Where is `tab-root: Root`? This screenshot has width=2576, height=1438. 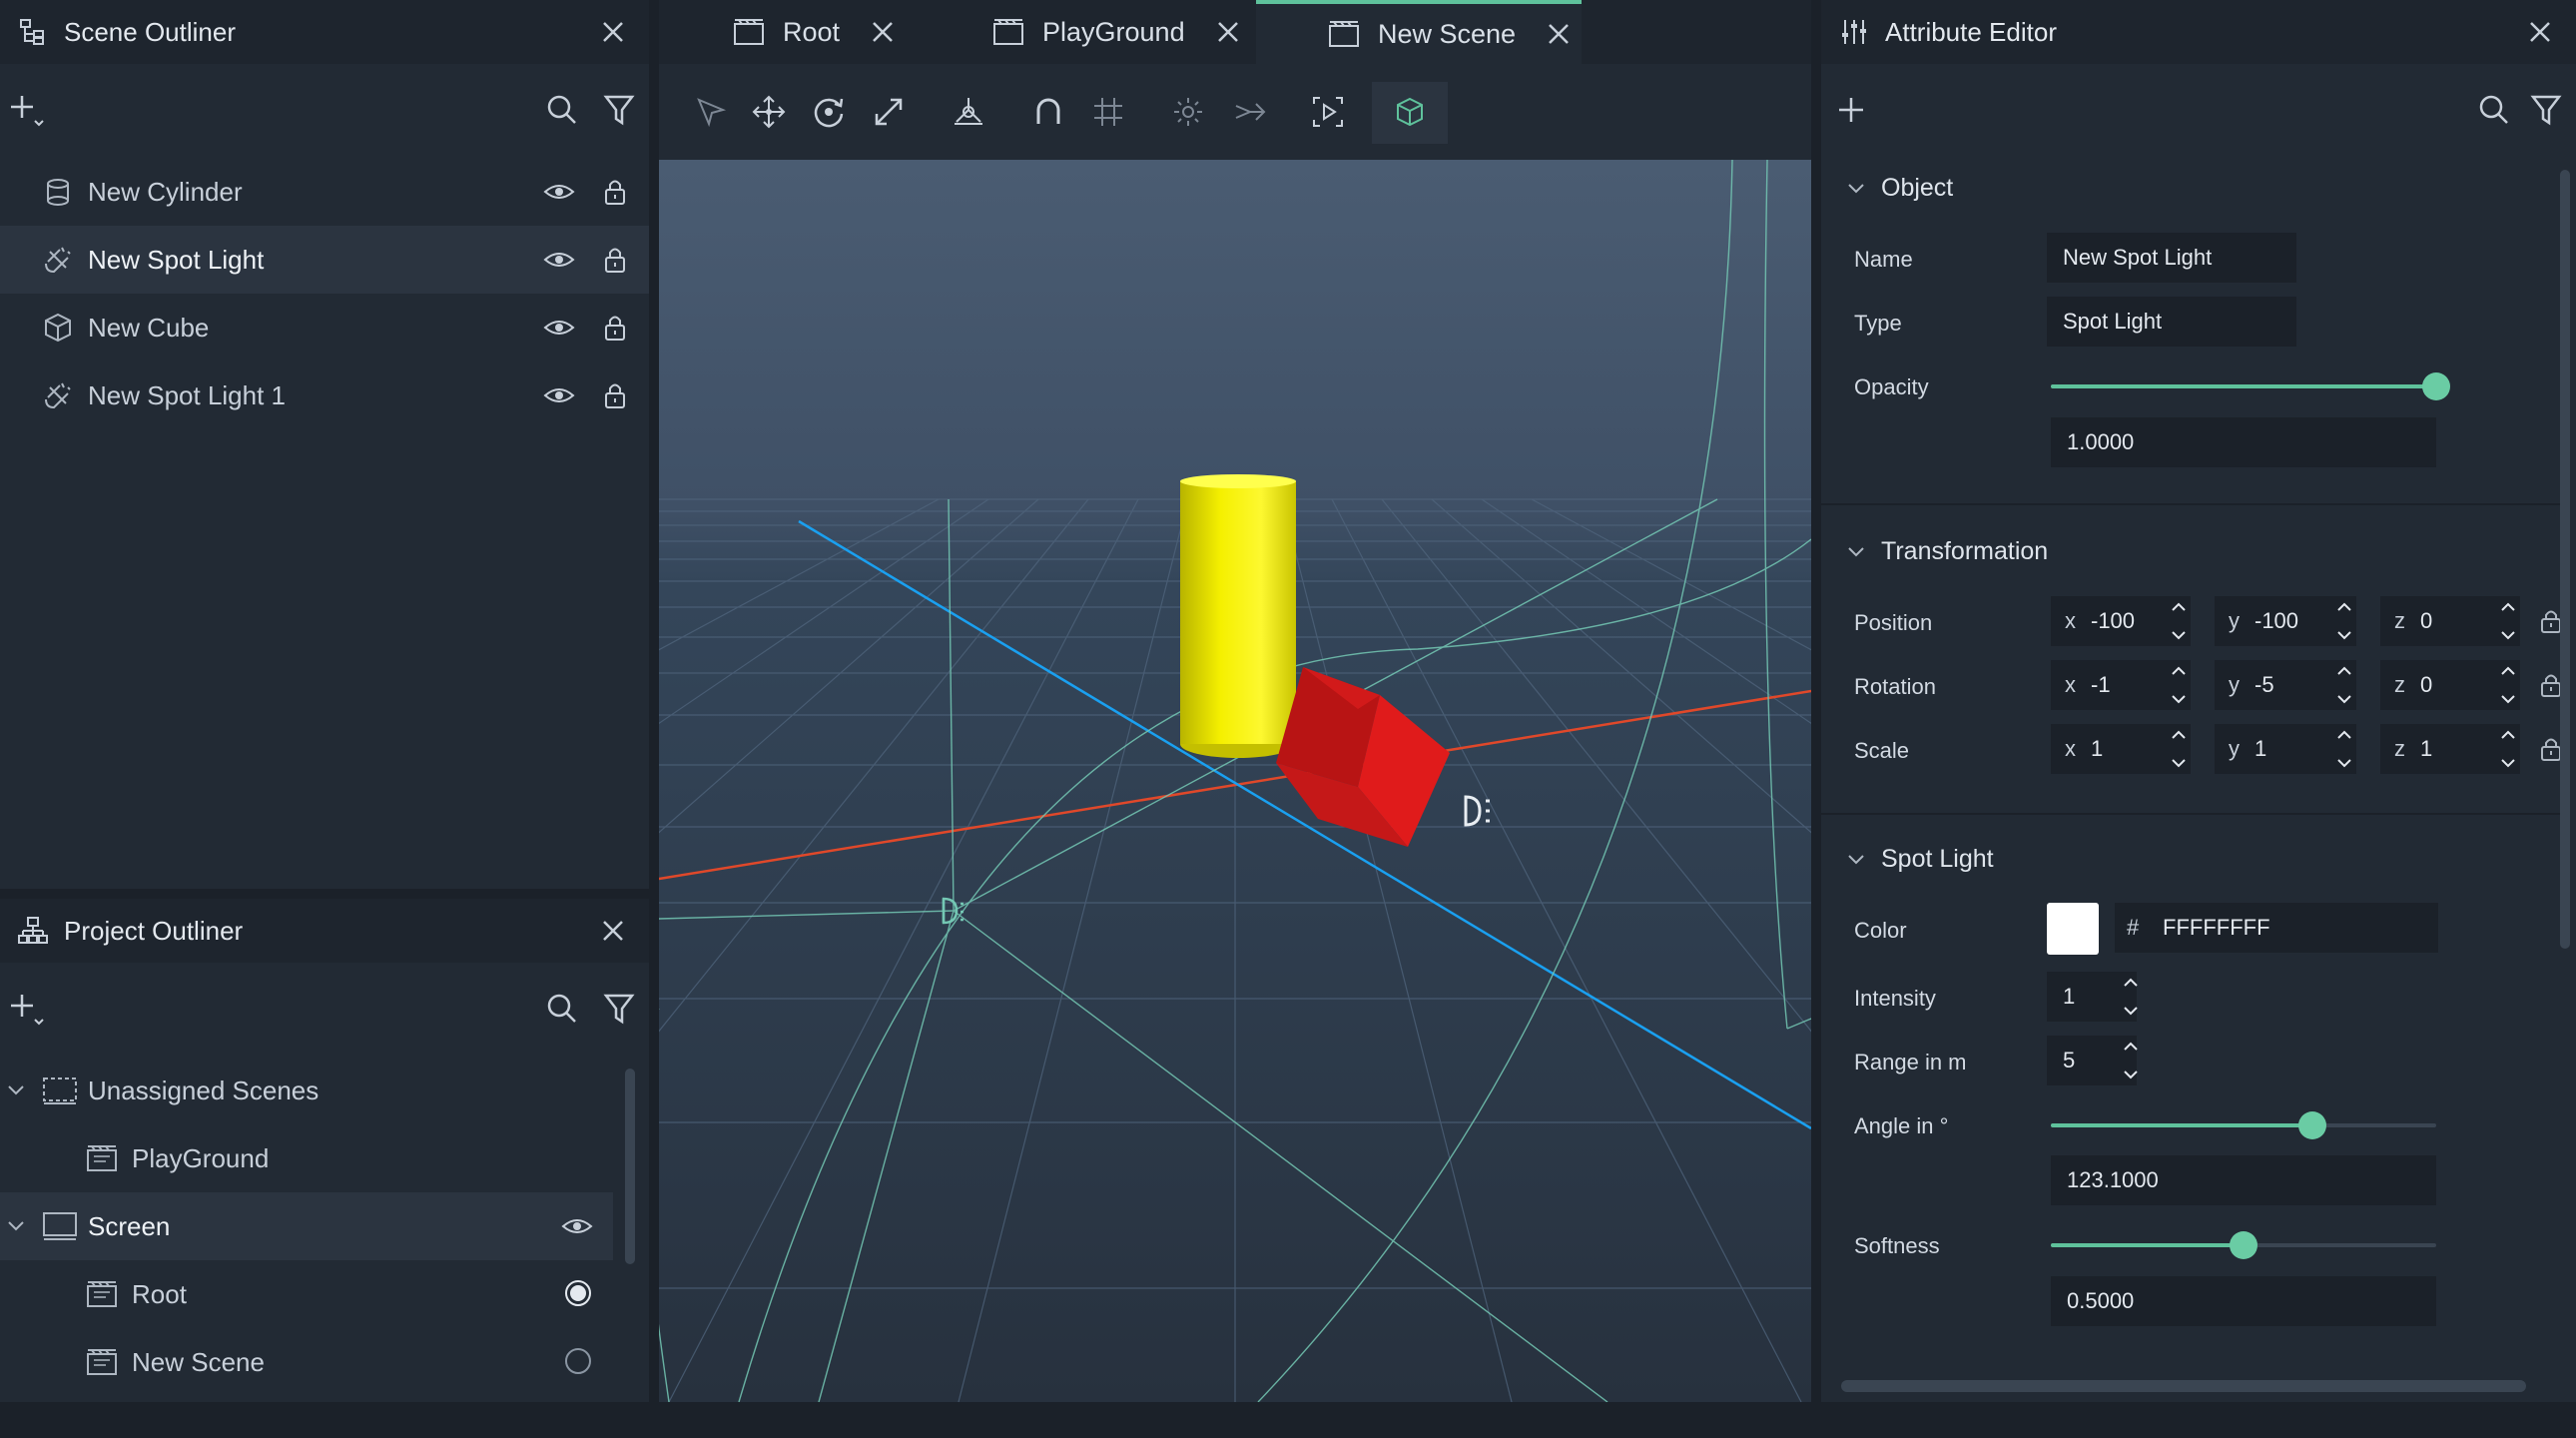
tab-root: Root is located at coordinates (814, 32).